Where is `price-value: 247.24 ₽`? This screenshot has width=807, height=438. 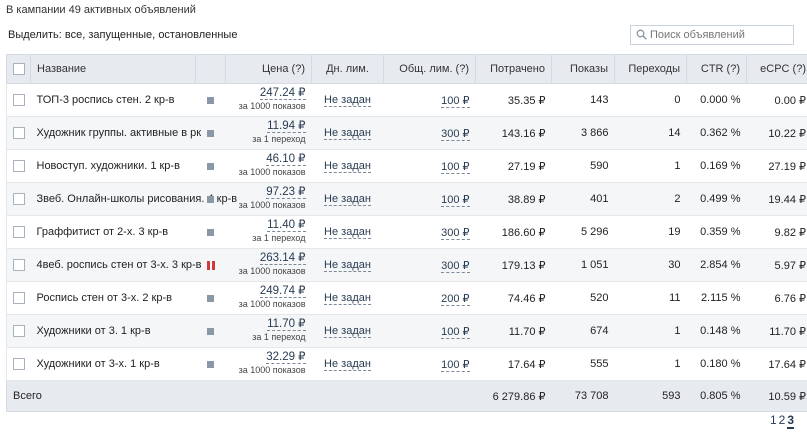
price-value: 247.24 ₽ is located at coordinates (282, 93).